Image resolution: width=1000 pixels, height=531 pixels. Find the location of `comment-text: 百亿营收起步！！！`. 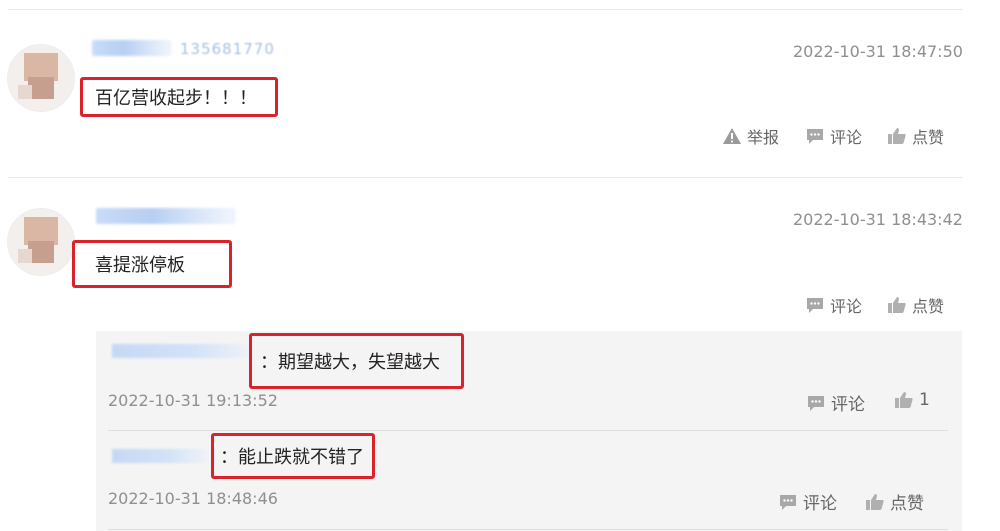

comment-text: 百亿营收起步！！！ is located at coordinates (179, 97).